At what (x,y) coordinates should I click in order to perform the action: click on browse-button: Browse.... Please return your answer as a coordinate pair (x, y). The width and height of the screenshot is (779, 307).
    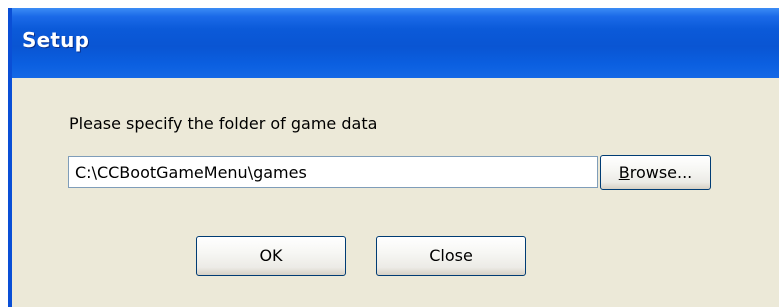
    Looking at the image, I should click on (655, 172).